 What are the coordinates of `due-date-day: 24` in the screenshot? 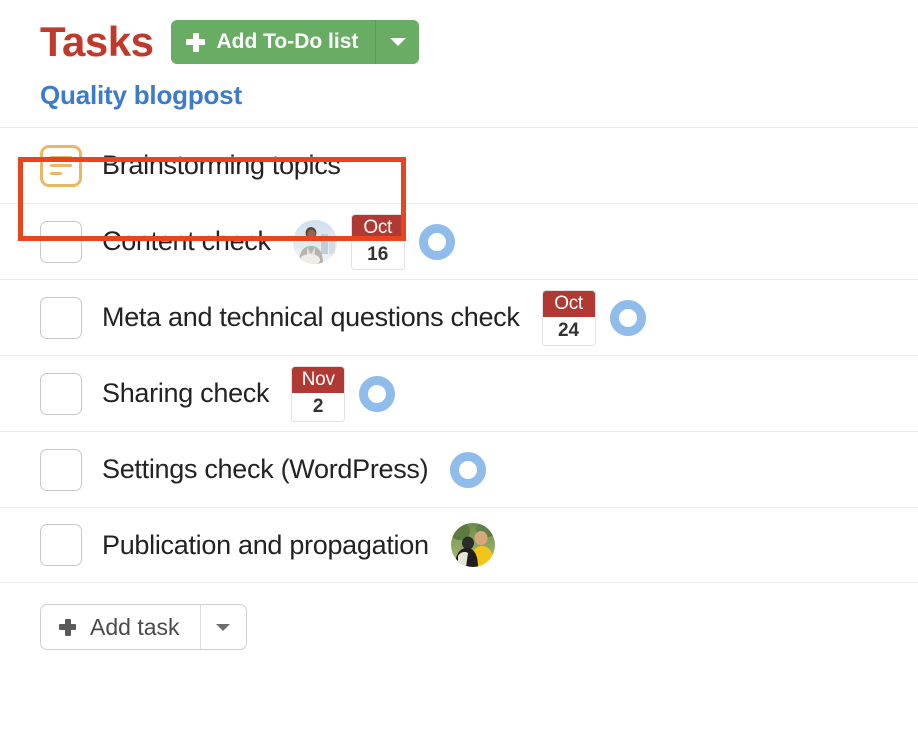 It's located at (568, 330).